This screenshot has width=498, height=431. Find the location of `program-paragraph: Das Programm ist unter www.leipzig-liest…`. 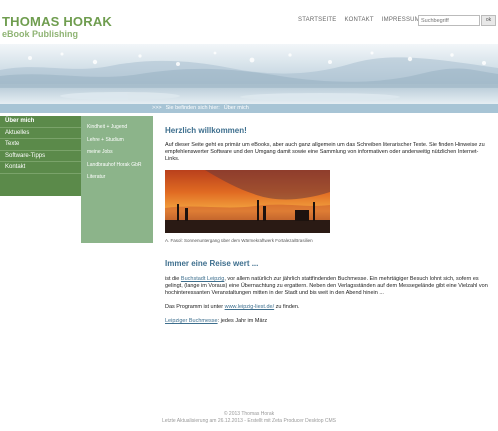

program-paragraph: Das Programm ist unter www.leipzig-liest… is located at coordinates (327, 307).